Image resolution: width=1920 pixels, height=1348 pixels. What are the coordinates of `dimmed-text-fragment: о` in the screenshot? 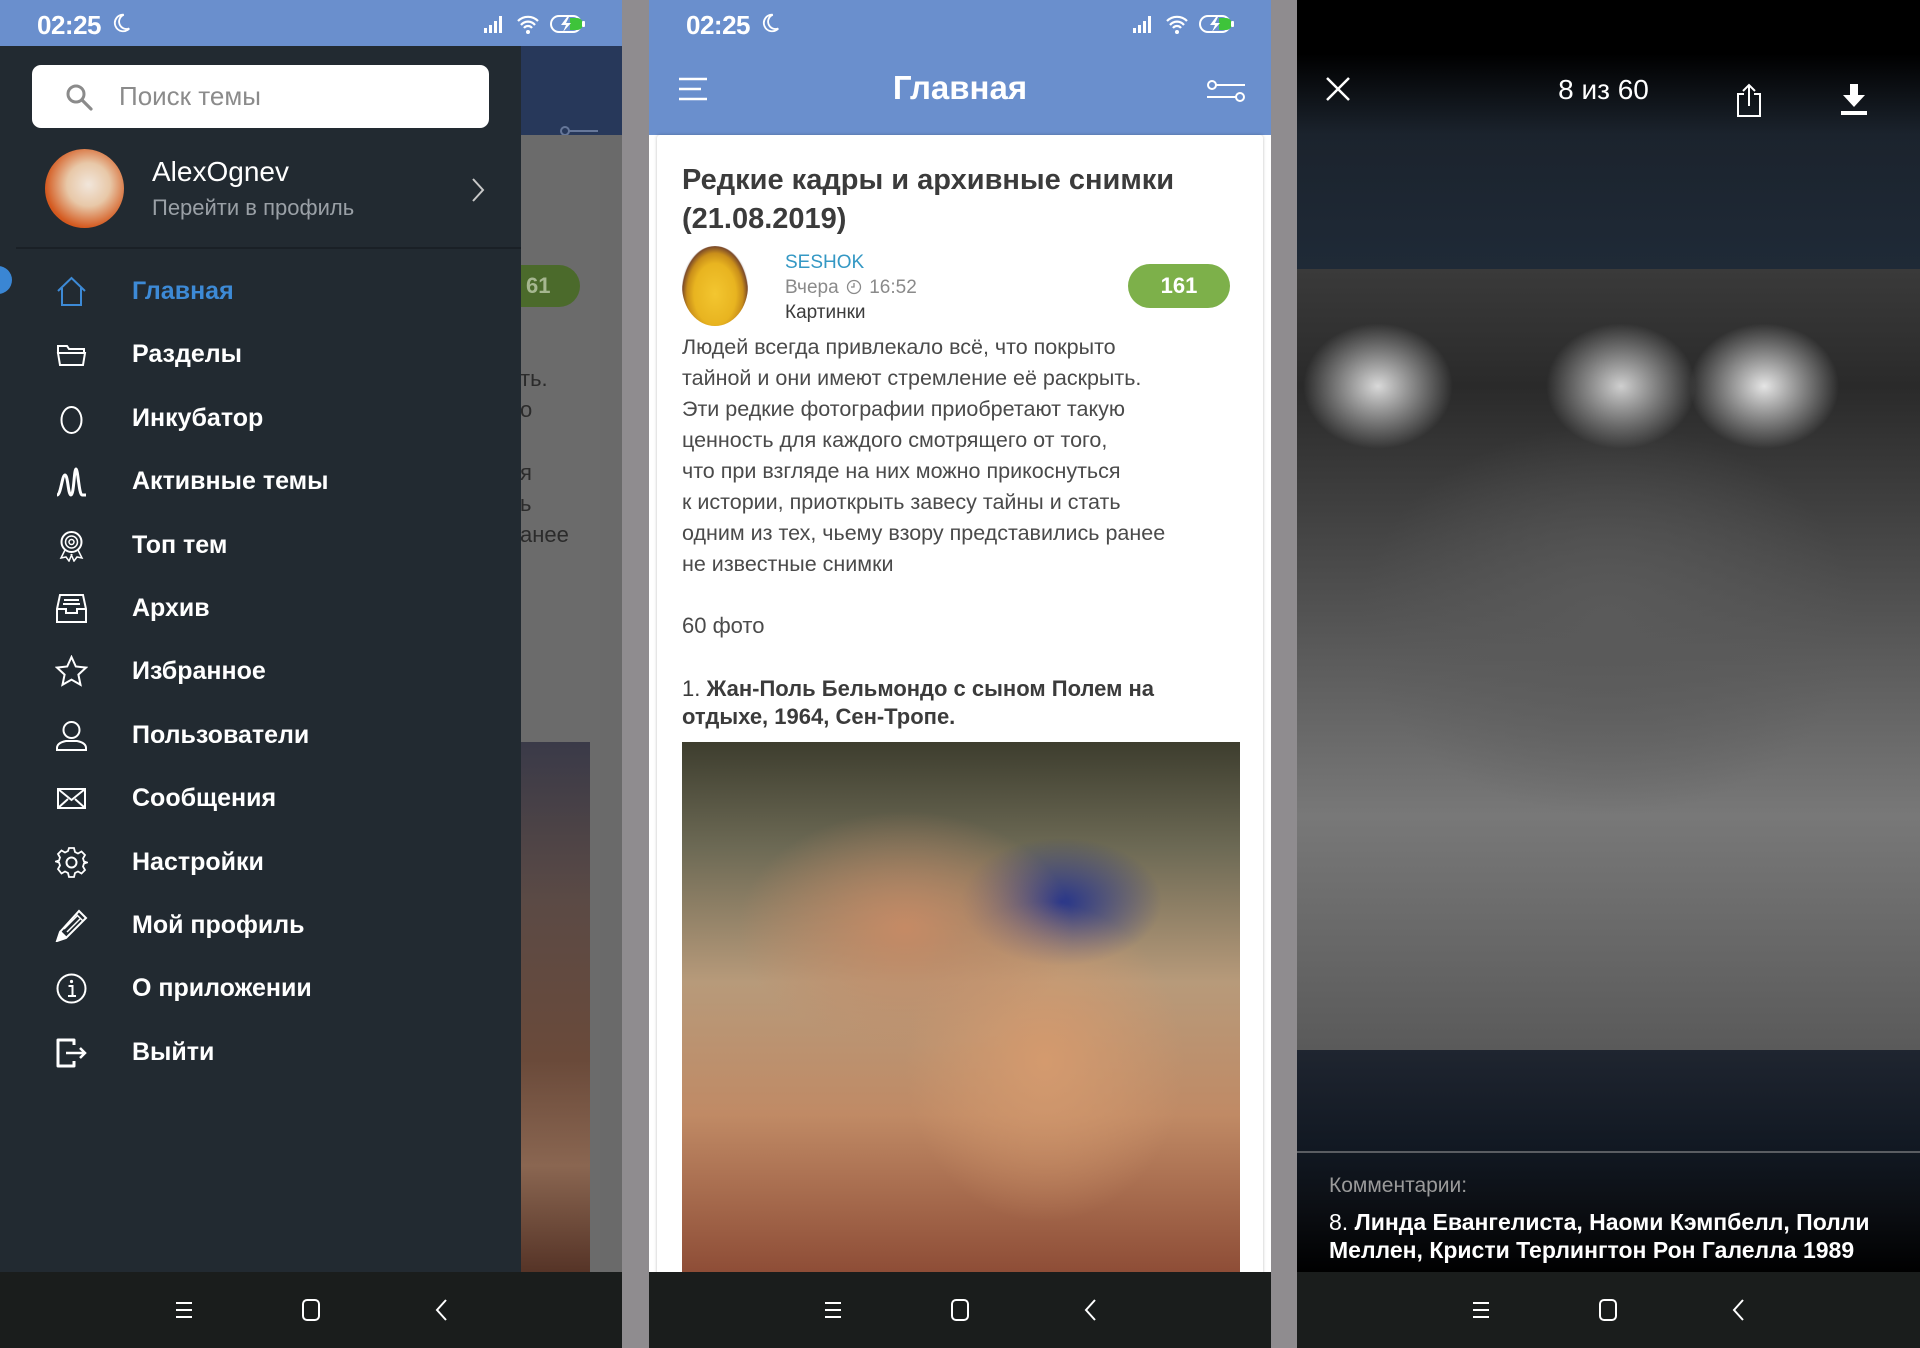 It's located at (526, 409).